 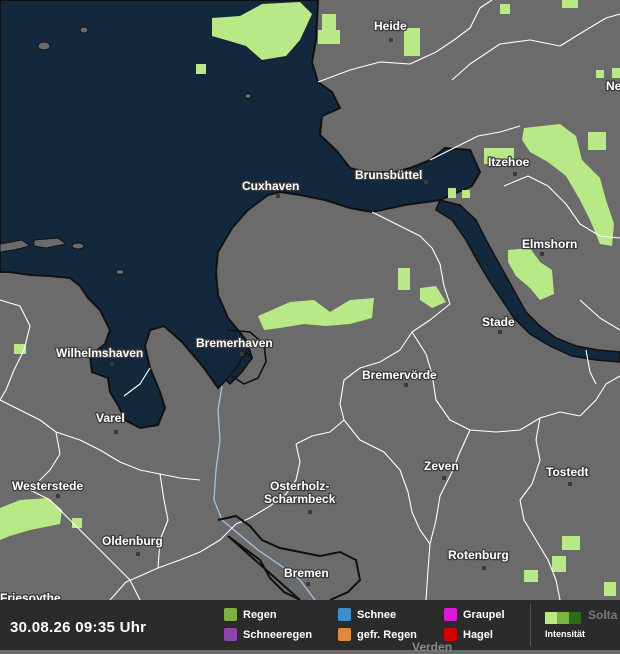 What do you see at coordinates (551, 618) in the screenshot?
I see `intensity-swatch-light` at bounding box center [551, 618].